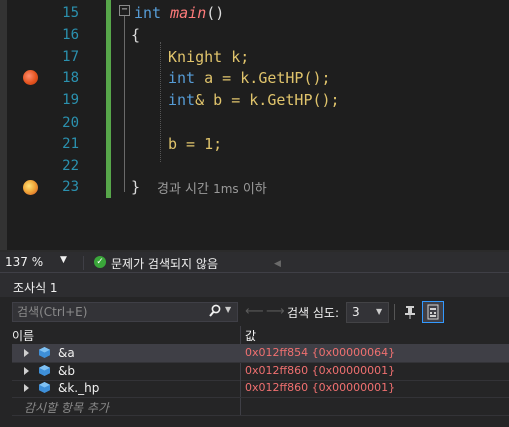 The height and width of the screenshot is (427, 509). I want to click on search-depth-value: 3, so click(356, 312).